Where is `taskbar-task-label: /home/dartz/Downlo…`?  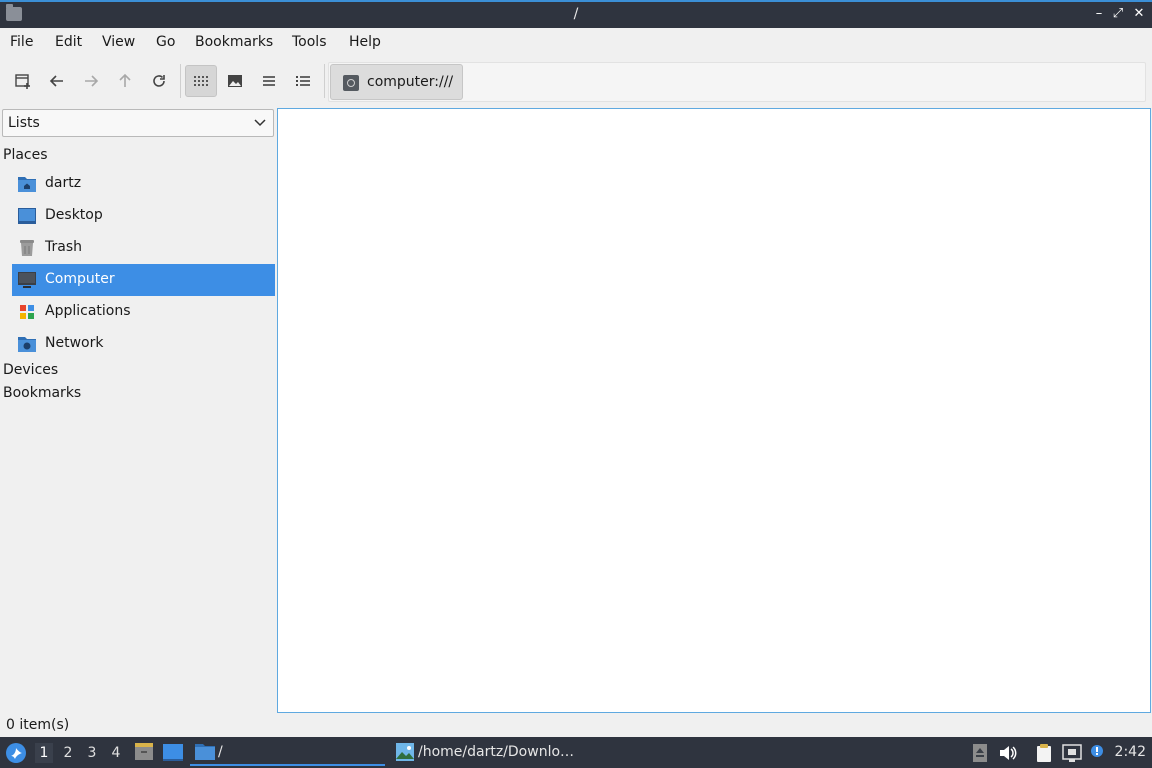
taskbar-task-label: /home/dartz/Downlo… is located at coordinates (496, 752).